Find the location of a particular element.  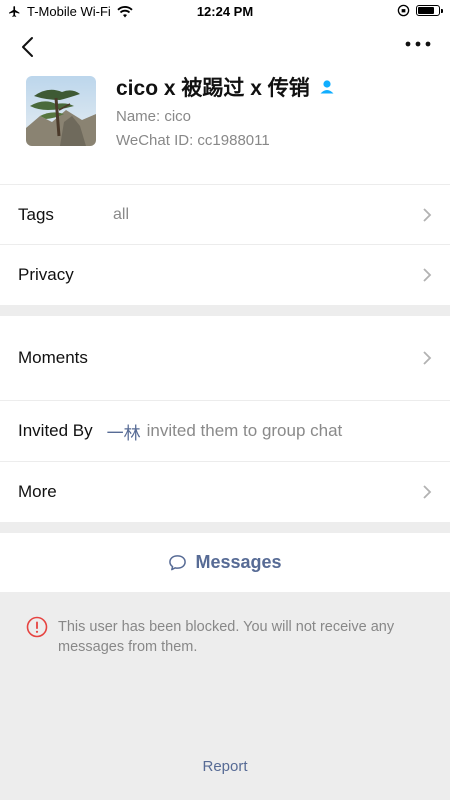

inviter-name-link: 一林 is located at coordinates (124, 431).